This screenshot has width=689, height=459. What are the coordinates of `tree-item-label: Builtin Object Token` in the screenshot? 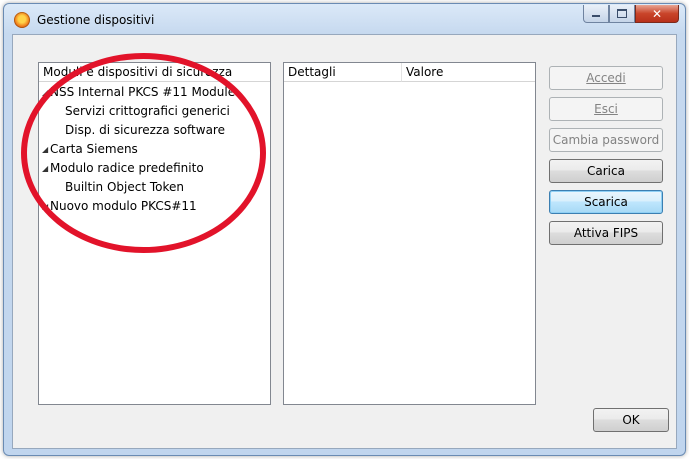 It's located at (125, 187).